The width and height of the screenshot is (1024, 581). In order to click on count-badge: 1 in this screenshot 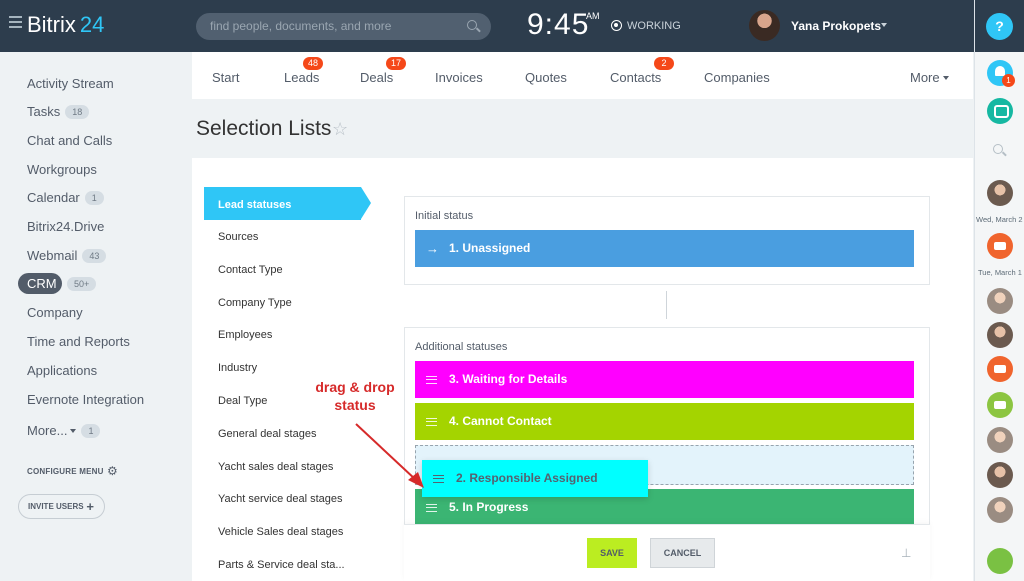, I will do `click(94, 198)`.